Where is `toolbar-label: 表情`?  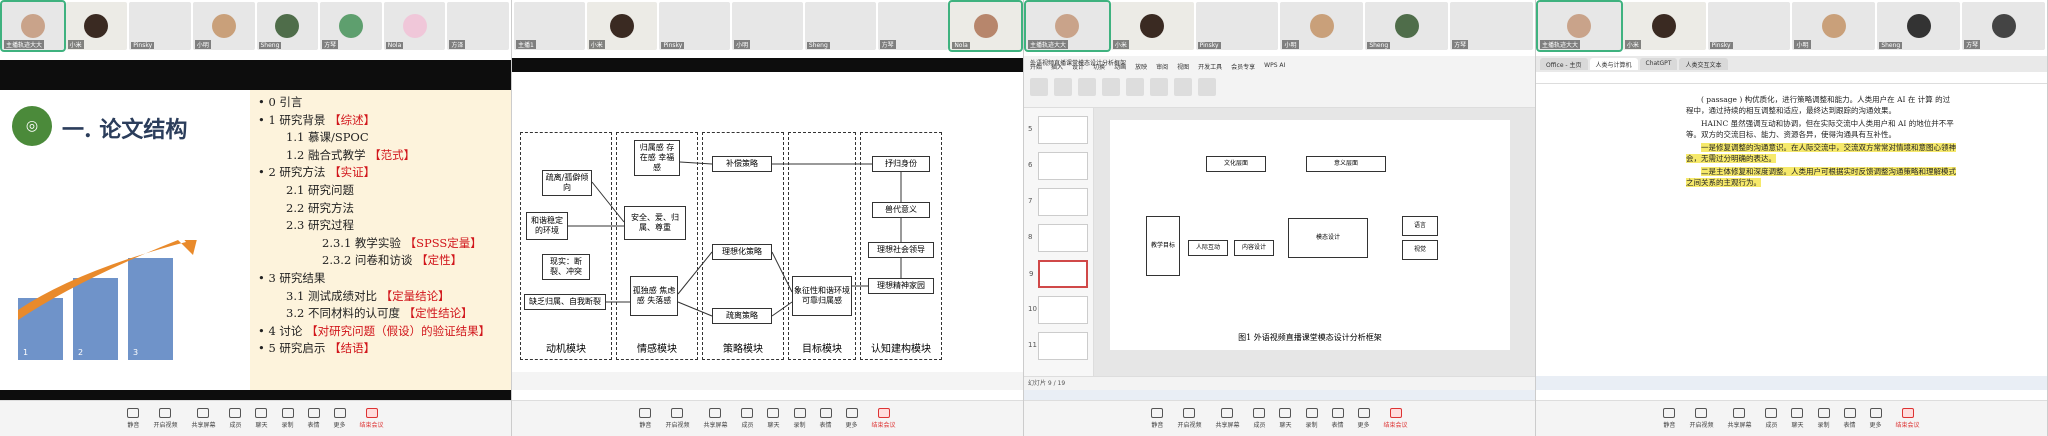 toolbar-label: 表情 is located at coordinates (1337, 425).